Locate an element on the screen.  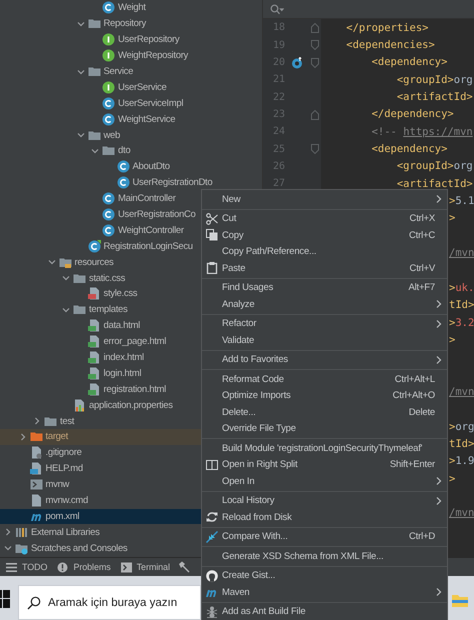
code-fragment: >org is located at coordinates (461, 426).